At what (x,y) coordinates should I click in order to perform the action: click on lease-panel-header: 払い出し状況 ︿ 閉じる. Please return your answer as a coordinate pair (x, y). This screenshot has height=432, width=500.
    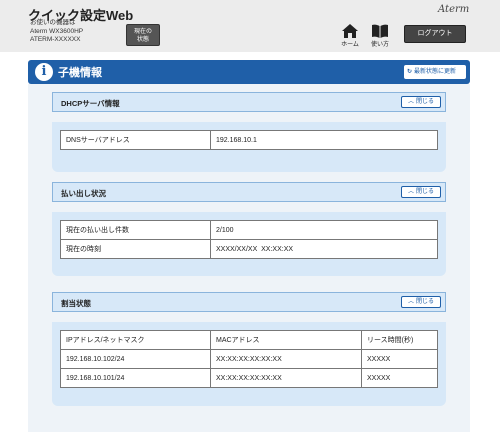
    Looking at the image, I should click on (249, 192).